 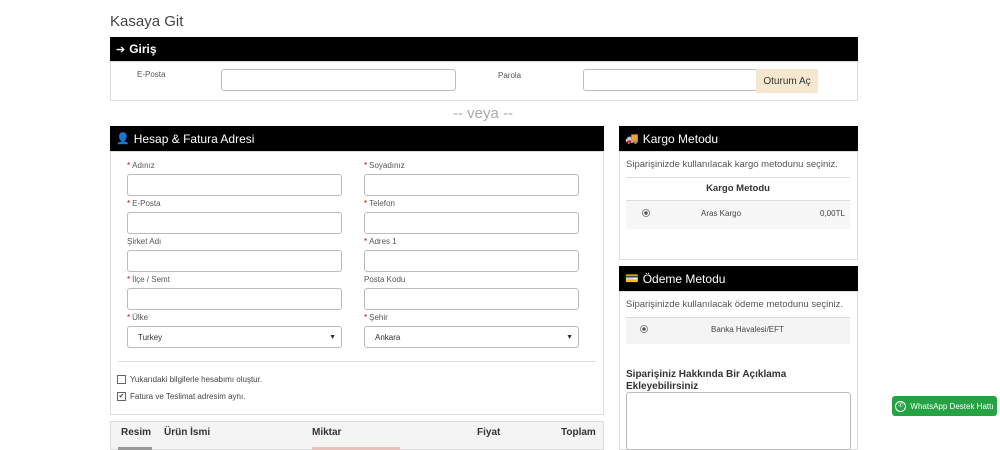 What do you see at coordinates (632, 279) in the screenshot?
I see `credit-card-icon: 💳` at bounding box center [632, 279].